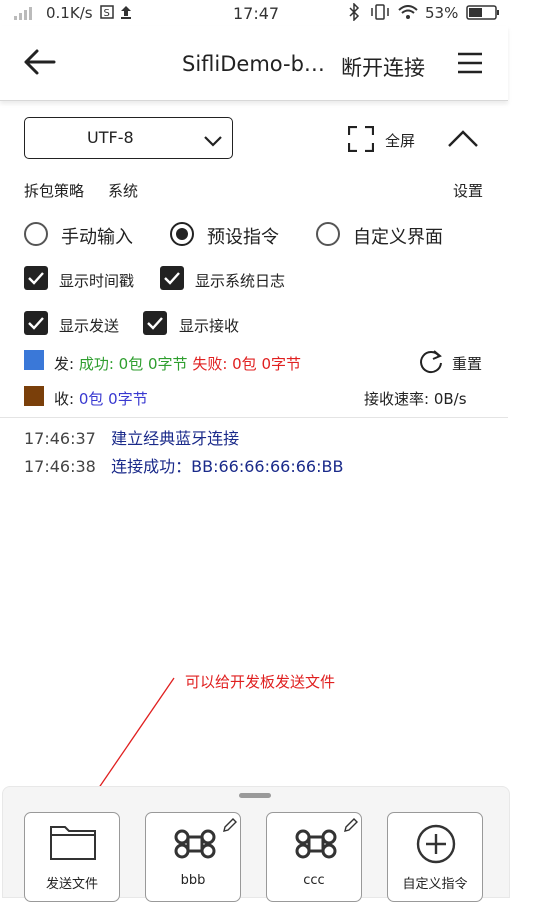  What do you see at coordinates (133, 364) in the screenshot?
I see `send-success: 成功: 0包 0字节` at bounding box center [133, 364].